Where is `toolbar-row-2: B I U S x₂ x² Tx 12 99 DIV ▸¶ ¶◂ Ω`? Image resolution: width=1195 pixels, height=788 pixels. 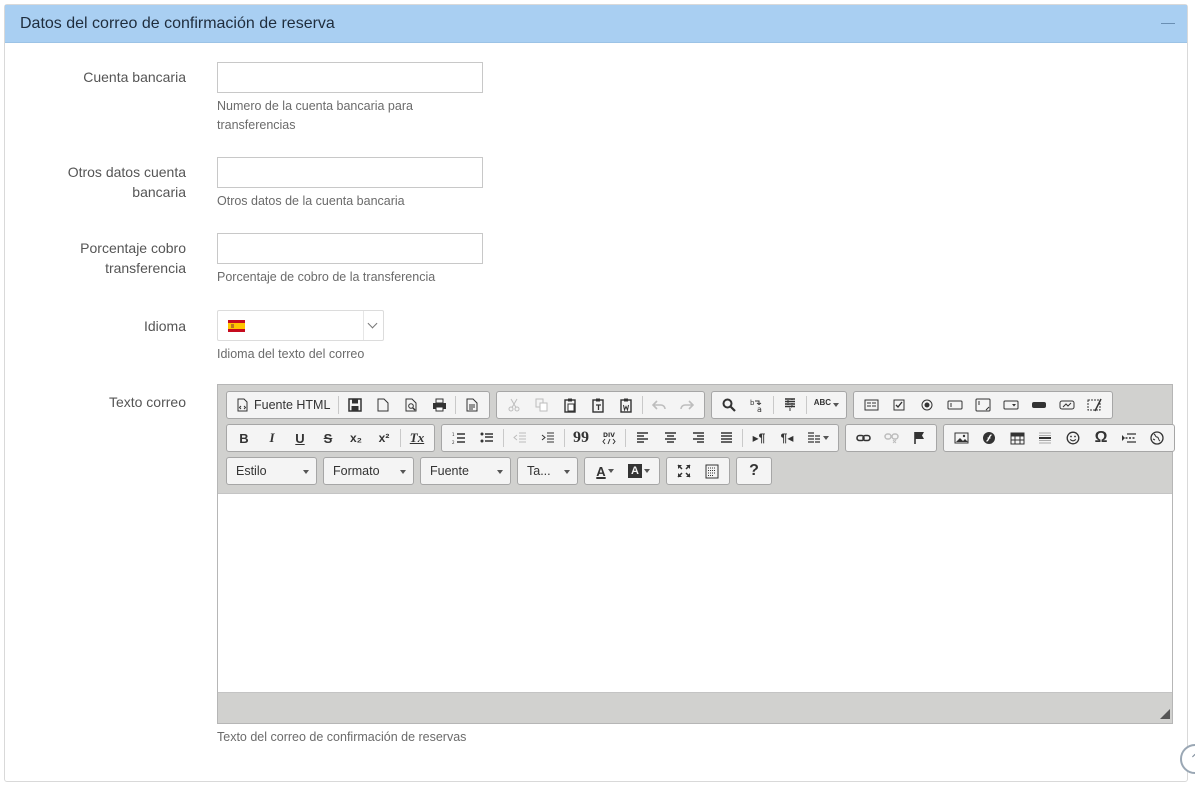
toolbar-row-2: B I U S x₂ x² Tx 12 99 DIV ▸¶ ¶◂ Ω is located at coordinates (700, 438).